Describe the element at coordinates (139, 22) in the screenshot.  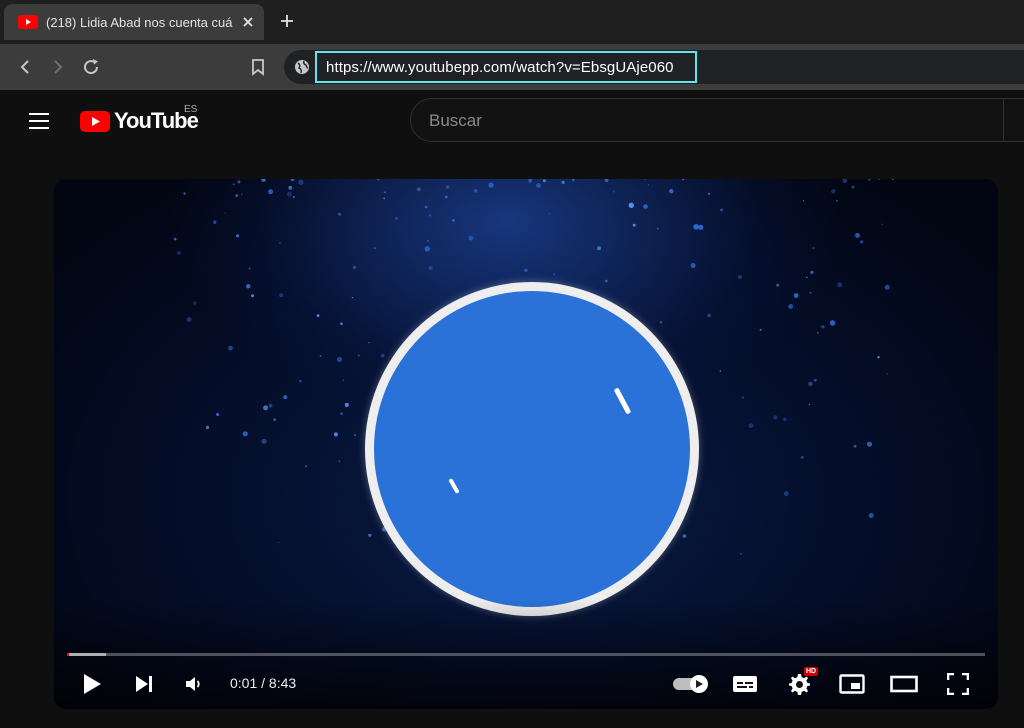
I see `tab-title: (218) Lidia Abad nos cuenta cuá` at that location.